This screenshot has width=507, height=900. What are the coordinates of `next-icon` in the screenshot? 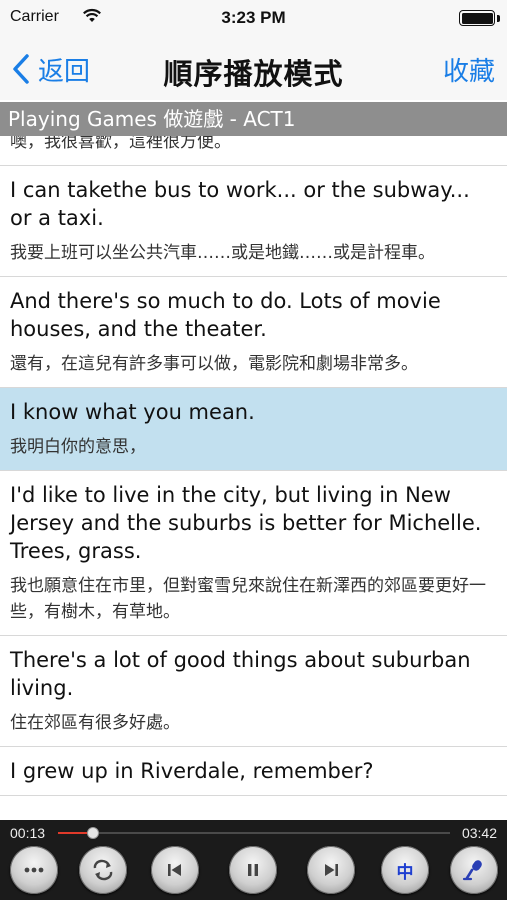 It's located at (331, 870).